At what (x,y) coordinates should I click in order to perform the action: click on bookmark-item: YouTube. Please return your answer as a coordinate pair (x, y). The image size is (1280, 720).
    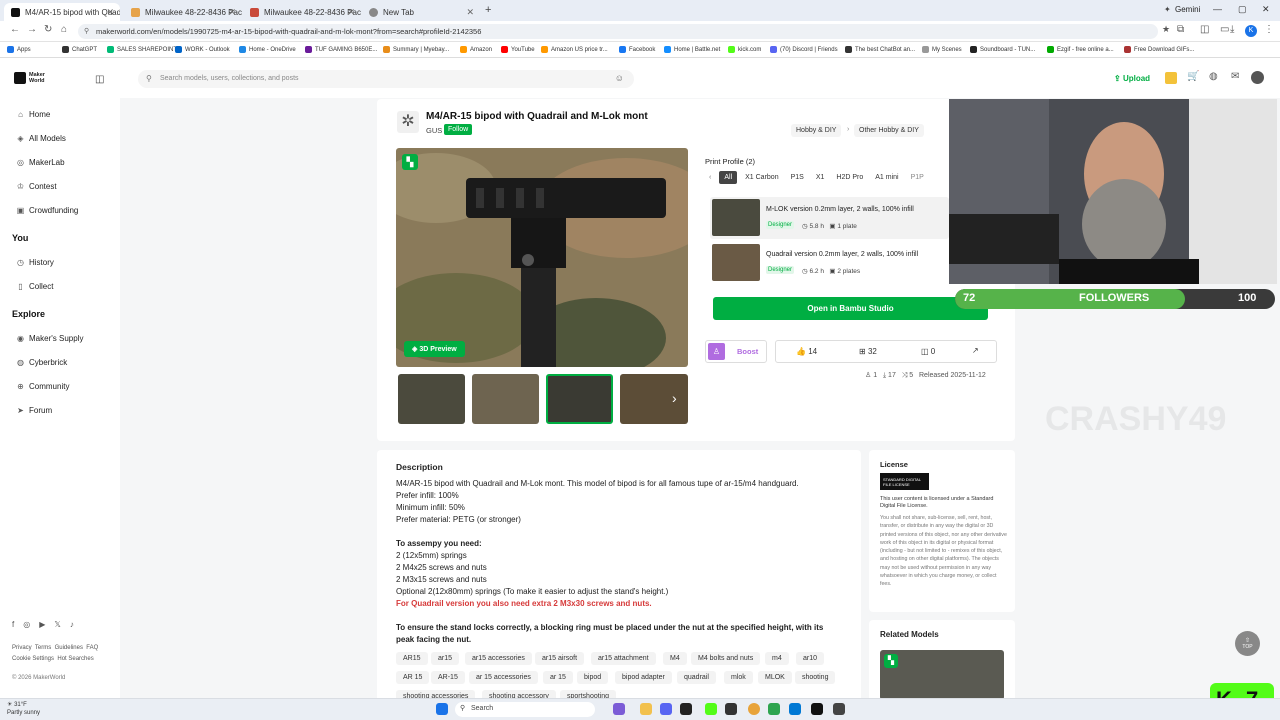
    Looking at the image, I should click on (518, 49).